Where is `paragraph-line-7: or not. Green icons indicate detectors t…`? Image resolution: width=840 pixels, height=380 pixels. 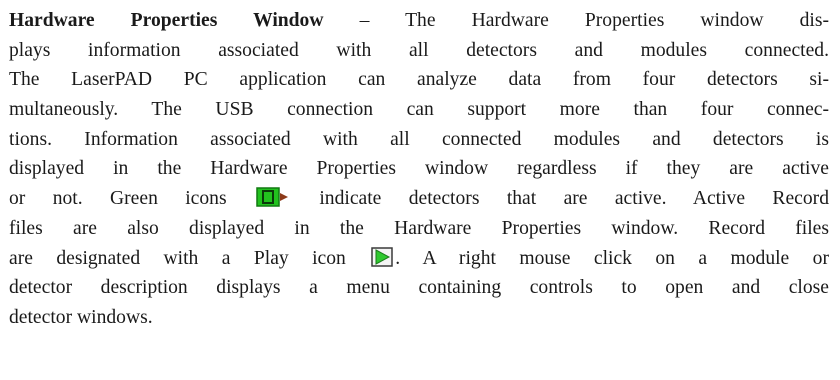 paragraph-line-7: or not. Green icons indicate detectors t… is located at coordinates (419, 199).